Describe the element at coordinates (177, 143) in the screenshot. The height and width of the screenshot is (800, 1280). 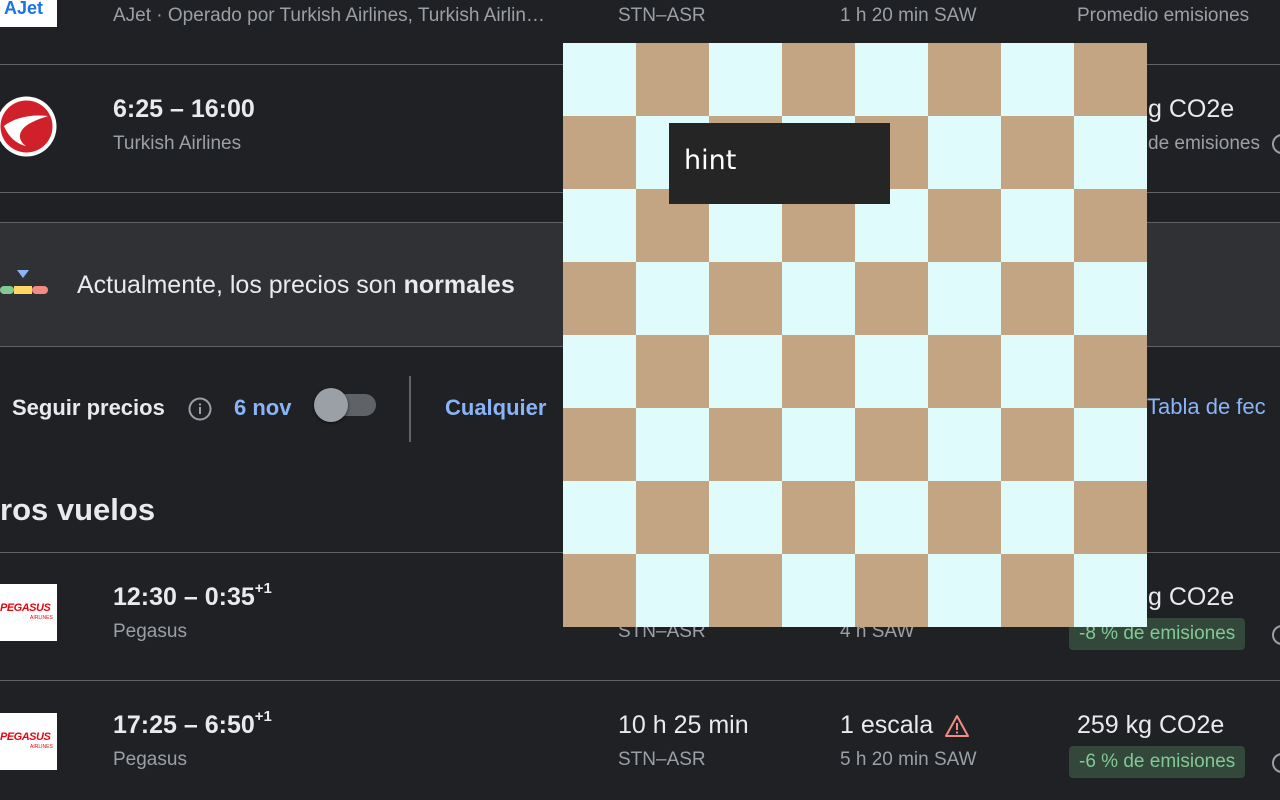
I see `row2-airline: Turkish Airlines` at that location.